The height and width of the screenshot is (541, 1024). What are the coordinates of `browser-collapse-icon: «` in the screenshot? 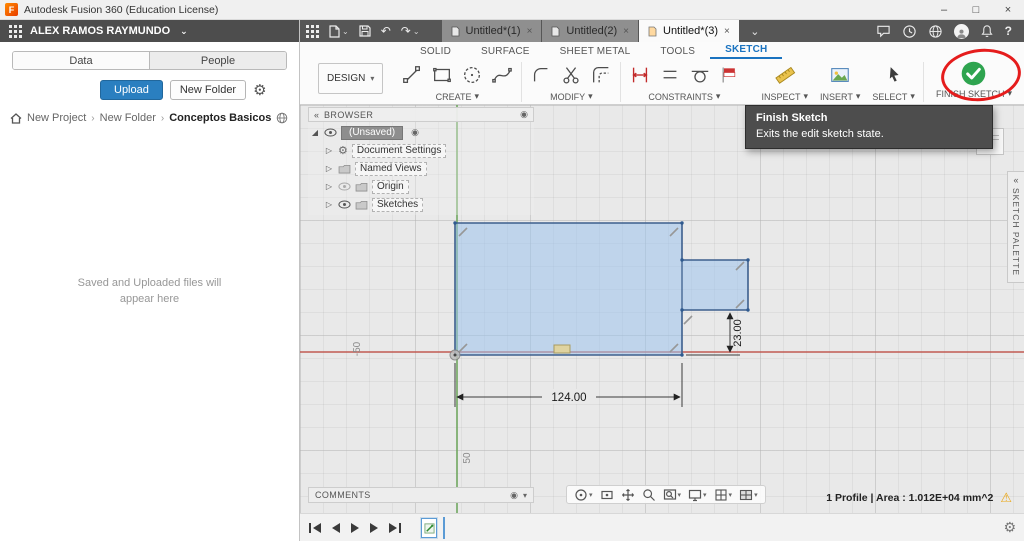 It's located at (316, 115).